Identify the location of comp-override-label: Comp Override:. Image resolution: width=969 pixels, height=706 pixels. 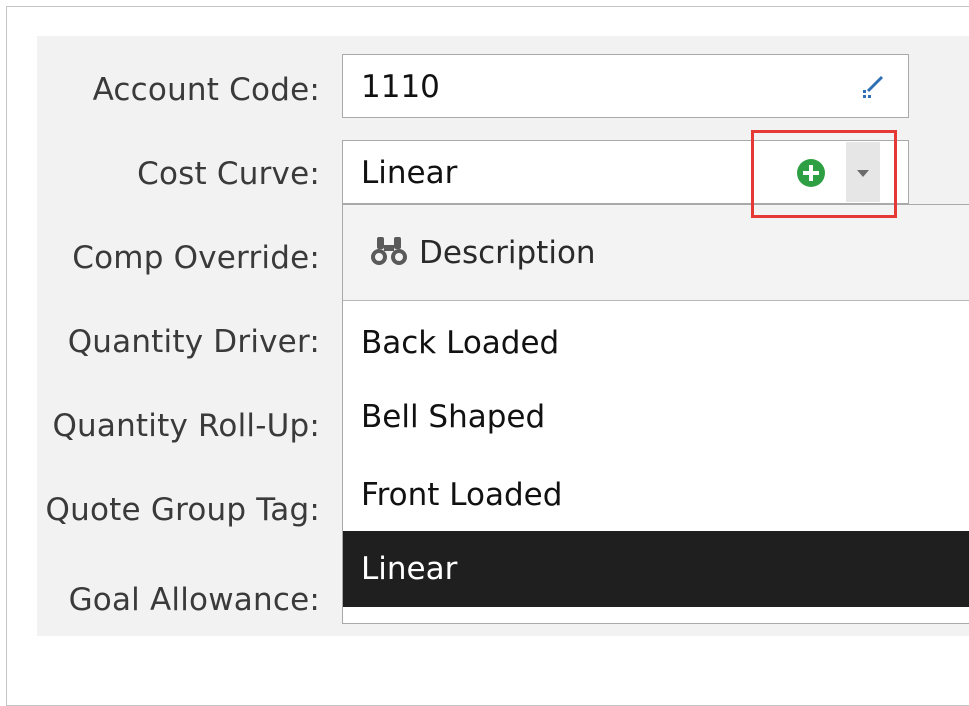
(196, 258).